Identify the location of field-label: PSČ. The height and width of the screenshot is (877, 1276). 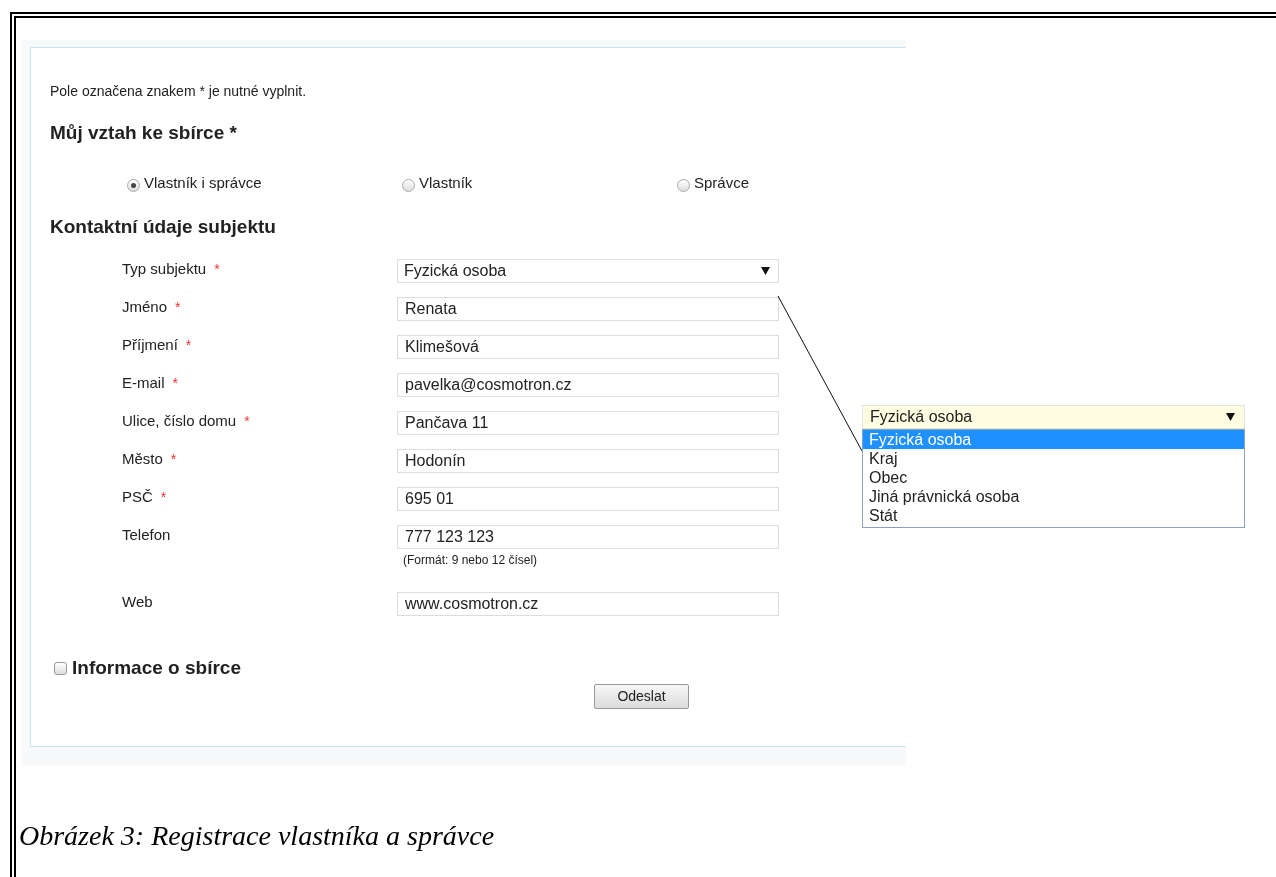
(137, 497).